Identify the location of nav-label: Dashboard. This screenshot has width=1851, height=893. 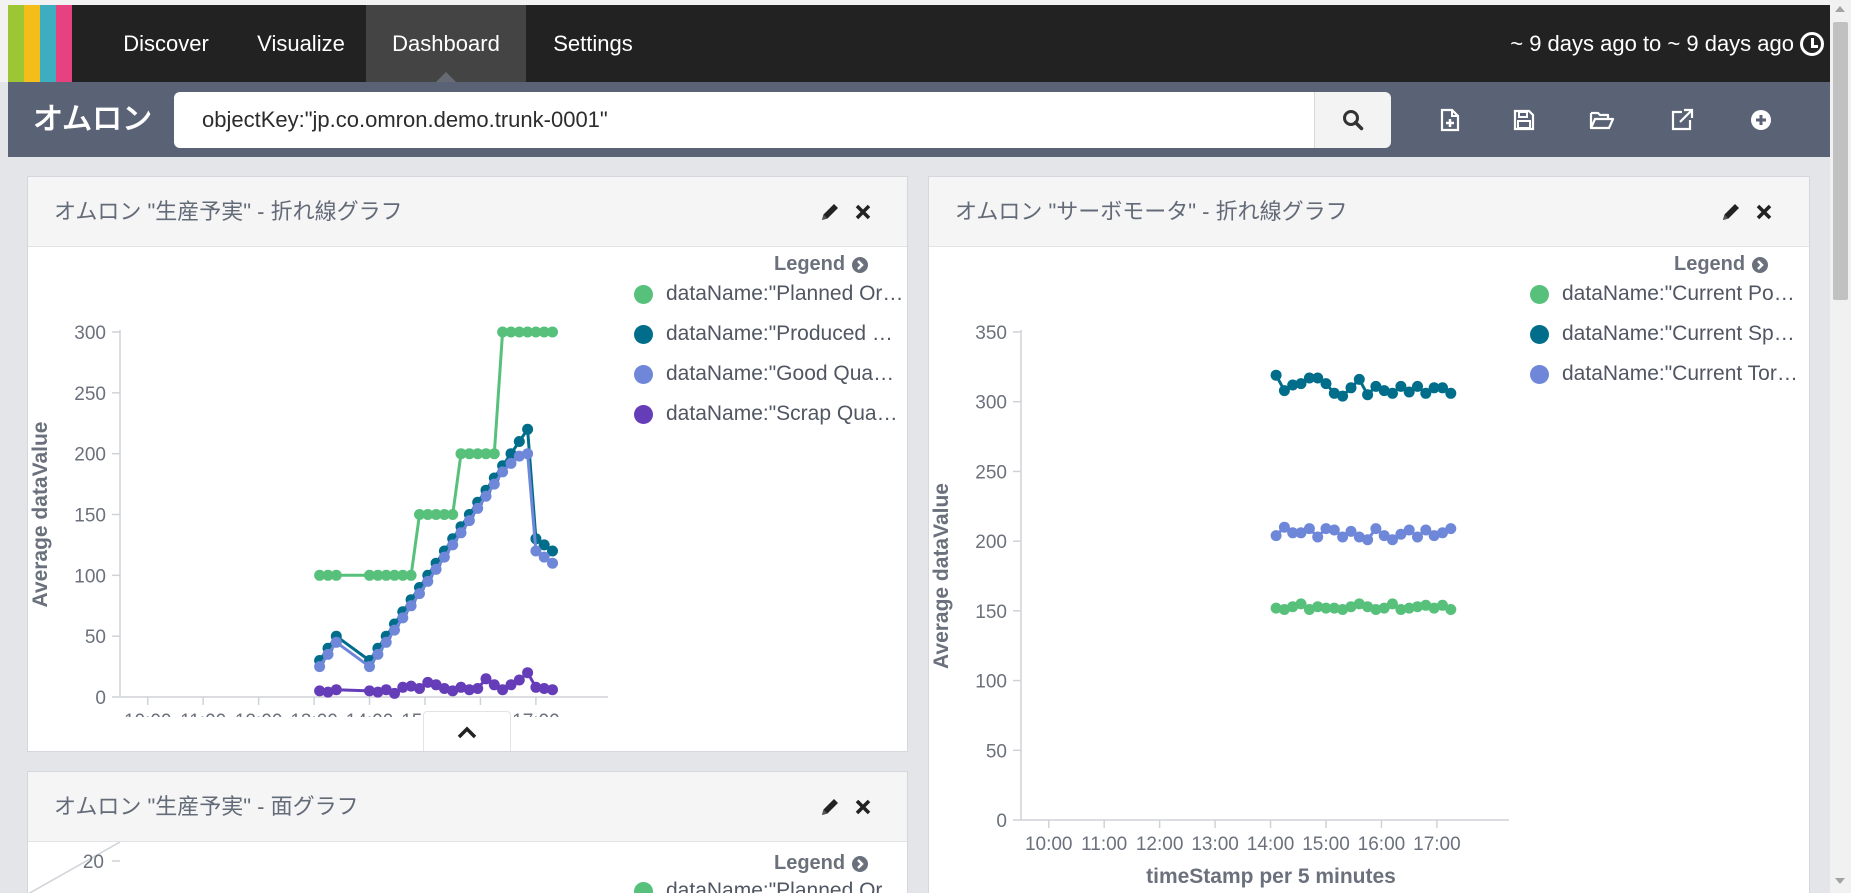
(446, 43).